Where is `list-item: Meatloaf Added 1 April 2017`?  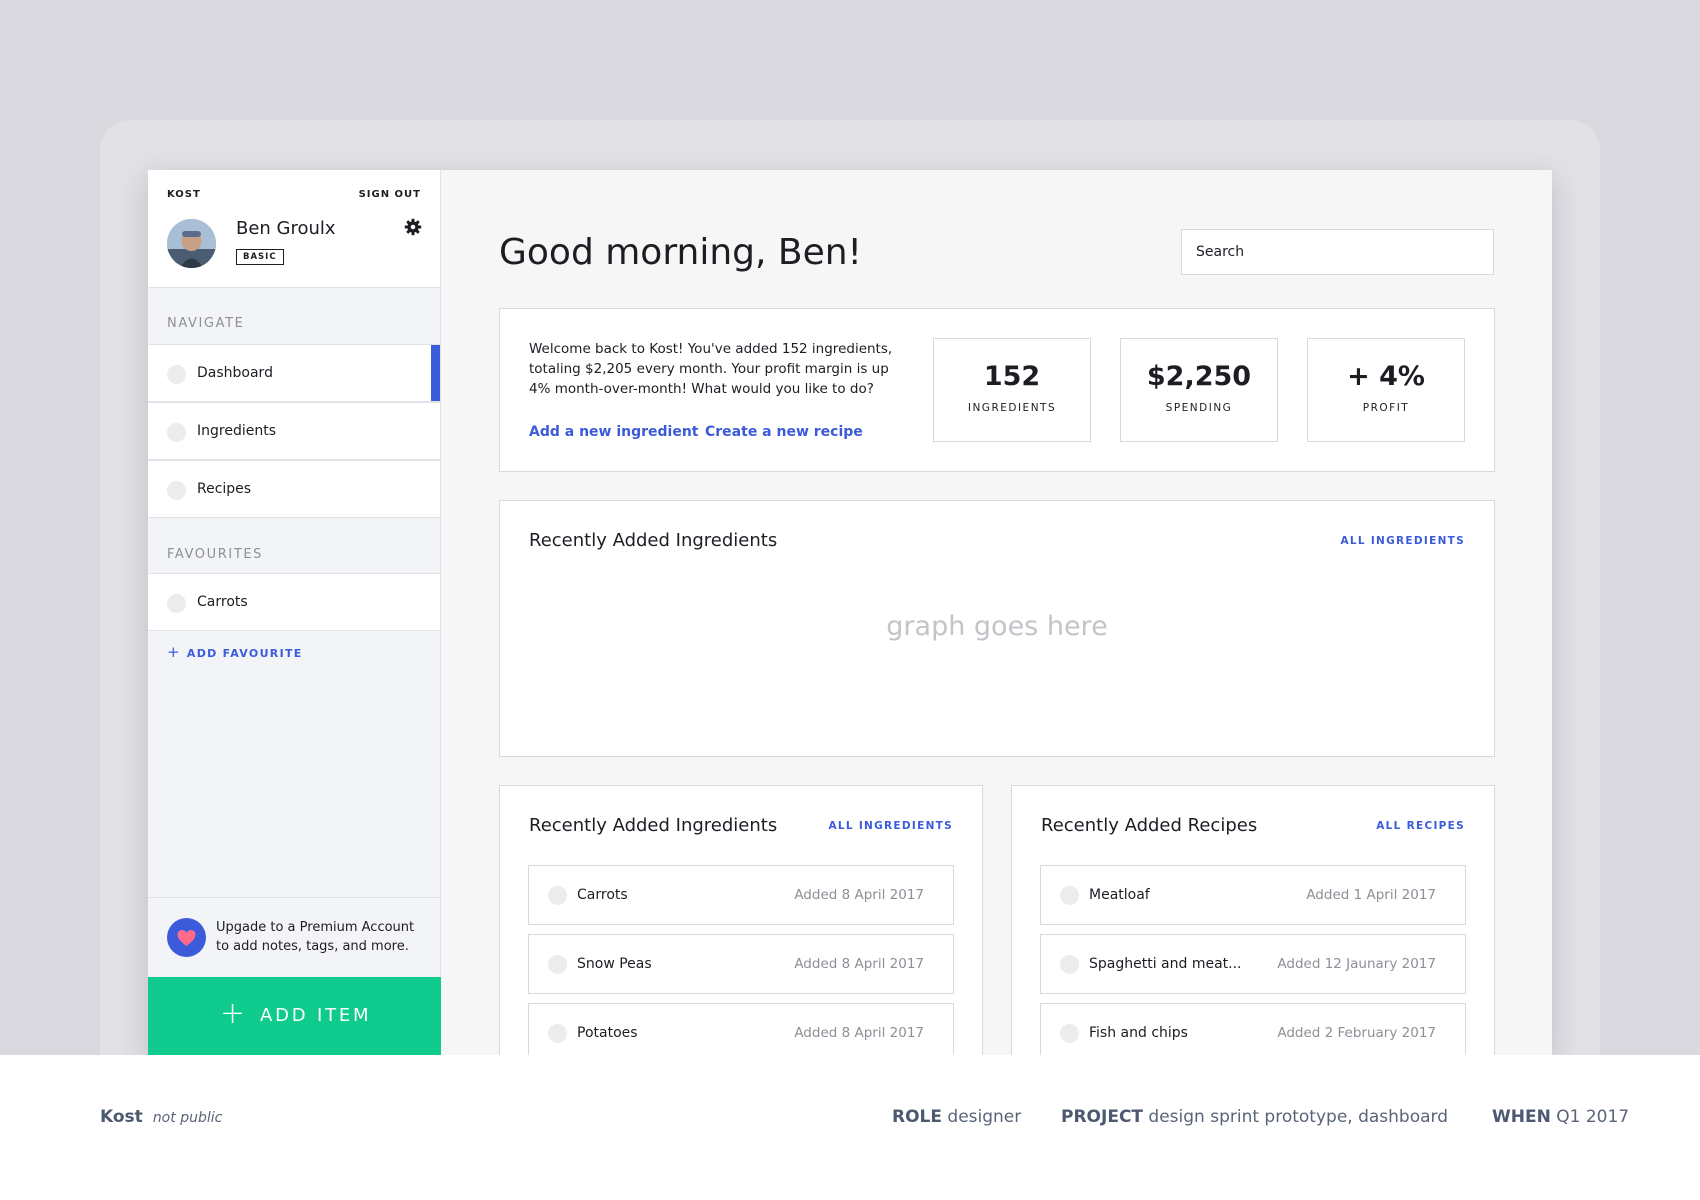
list-item: Meatloaf Added 1 April 2017 is located at coordinates (1253, 895).